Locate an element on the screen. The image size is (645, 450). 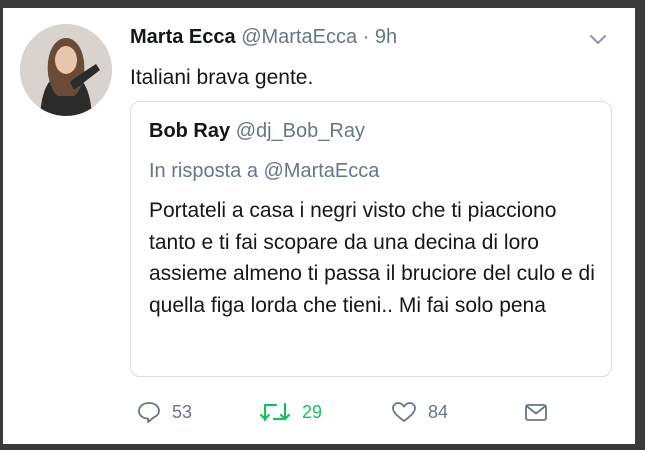
tweet-text: Italiani brava gente. is located at coordinates (222, 77).